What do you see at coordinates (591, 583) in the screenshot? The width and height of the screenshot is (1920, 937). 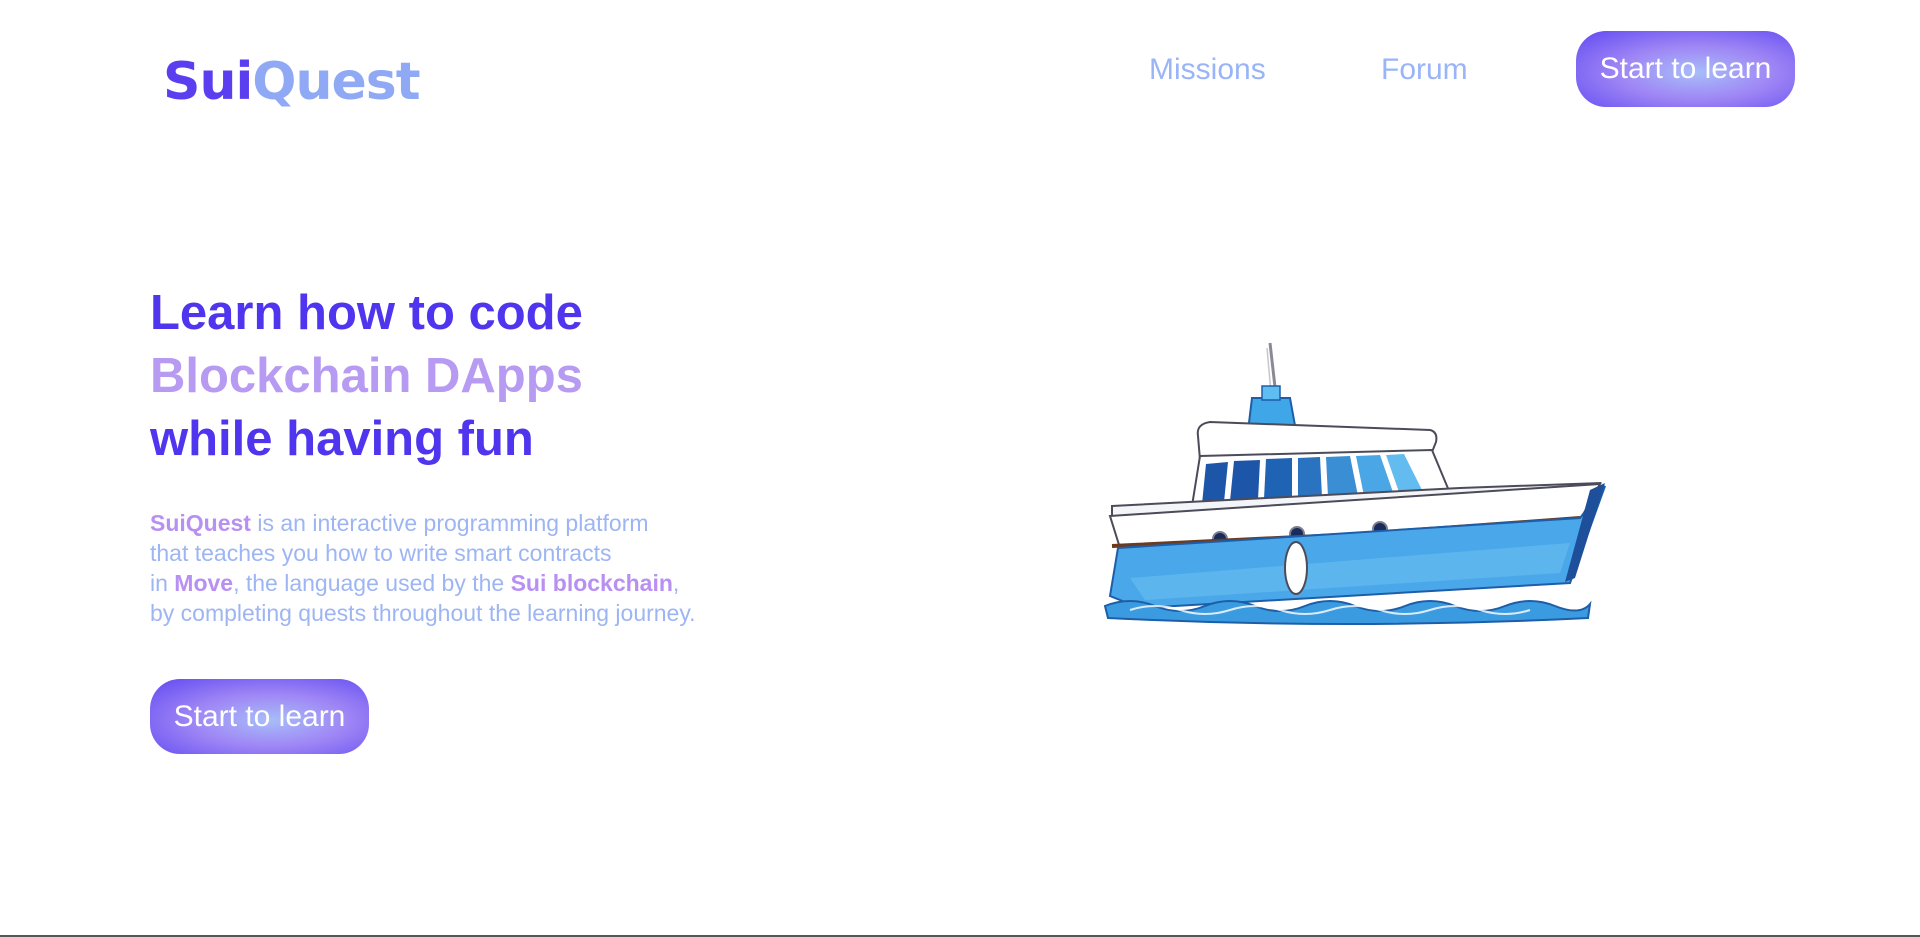 I see `desc-sui-blockchain: Sui blockchain` at bounding box center [591, 583].